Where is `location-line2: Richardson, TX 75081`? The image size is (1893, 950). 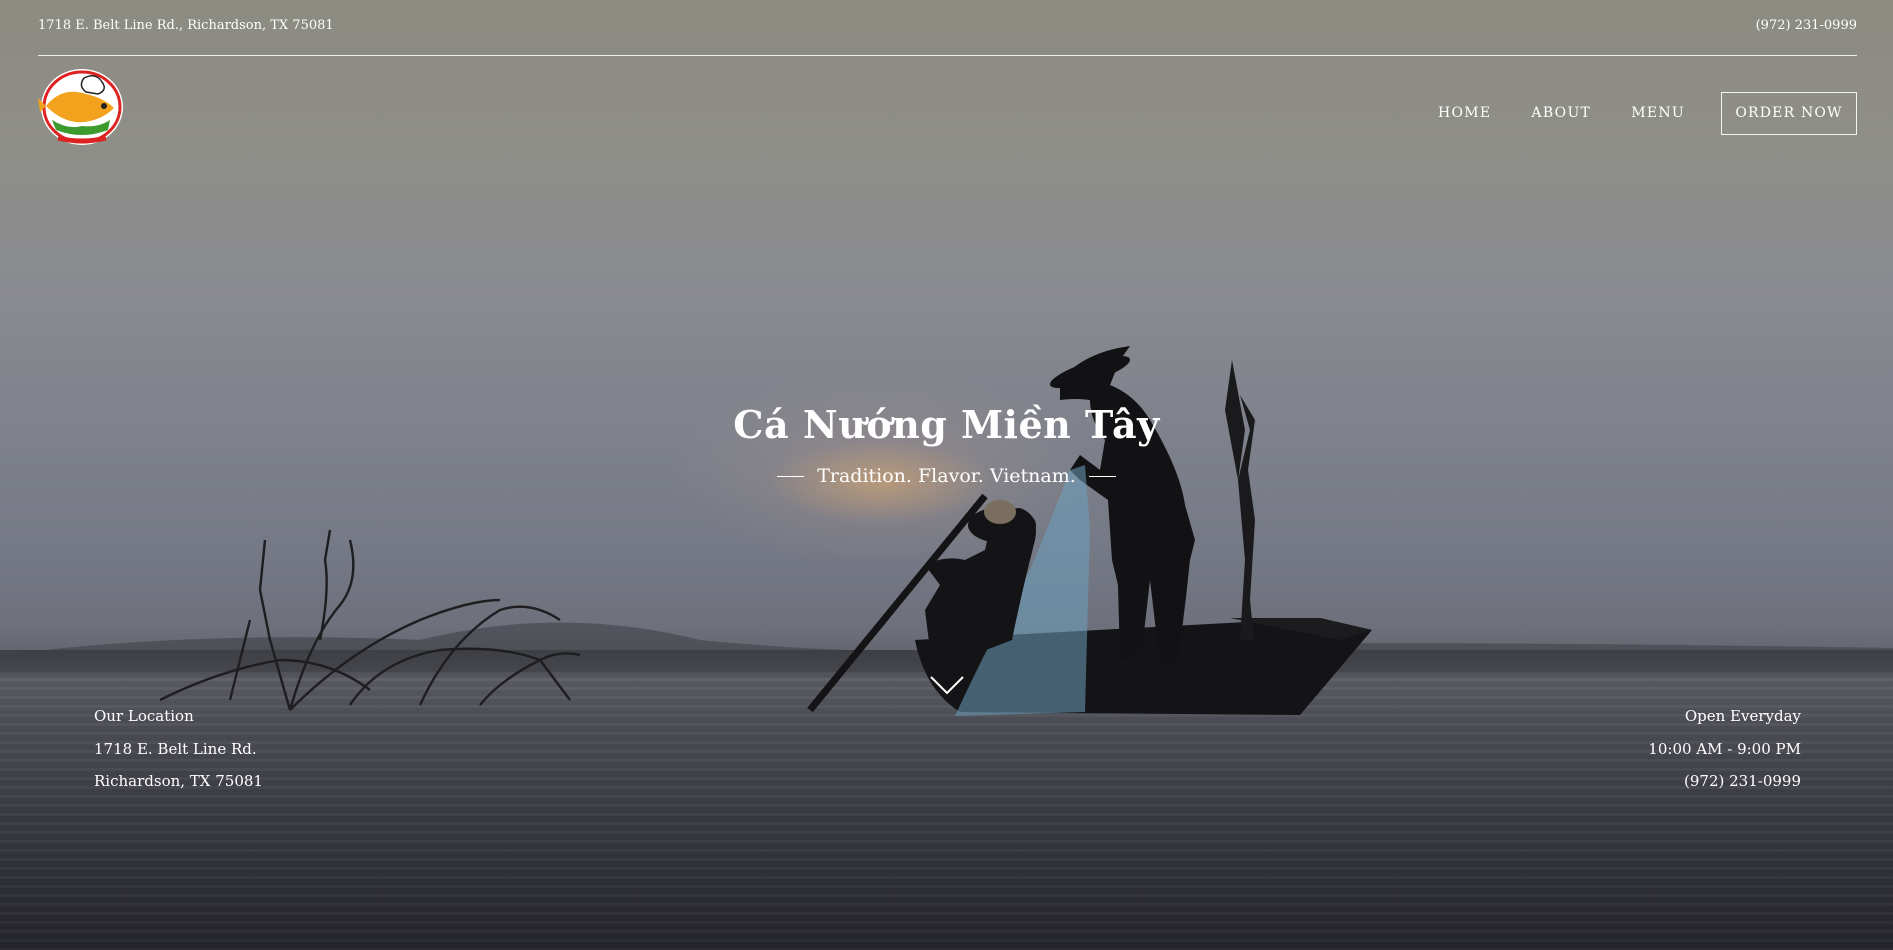 location-line2: Richardson, TX 75081 is located at coordinates (178, 781).